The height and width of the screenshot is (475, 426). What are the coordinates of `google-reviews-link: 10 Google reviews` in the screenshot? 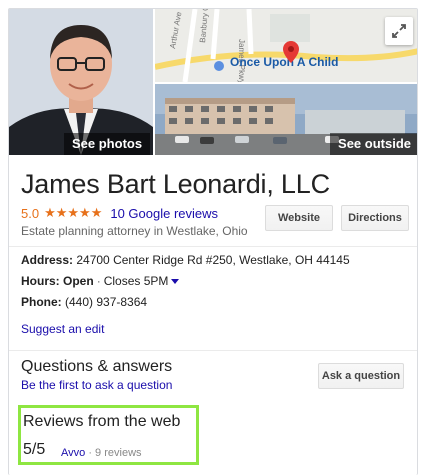 It's located at (164, 213).